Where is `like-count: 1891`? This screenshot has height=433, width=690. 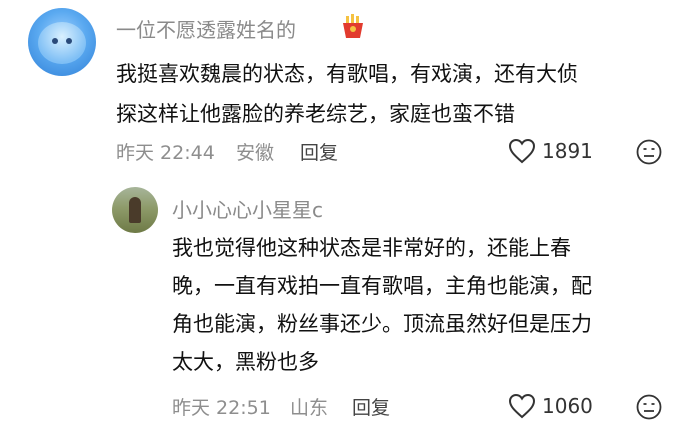 like-count: 1891 is located at coordinates (567, 151).